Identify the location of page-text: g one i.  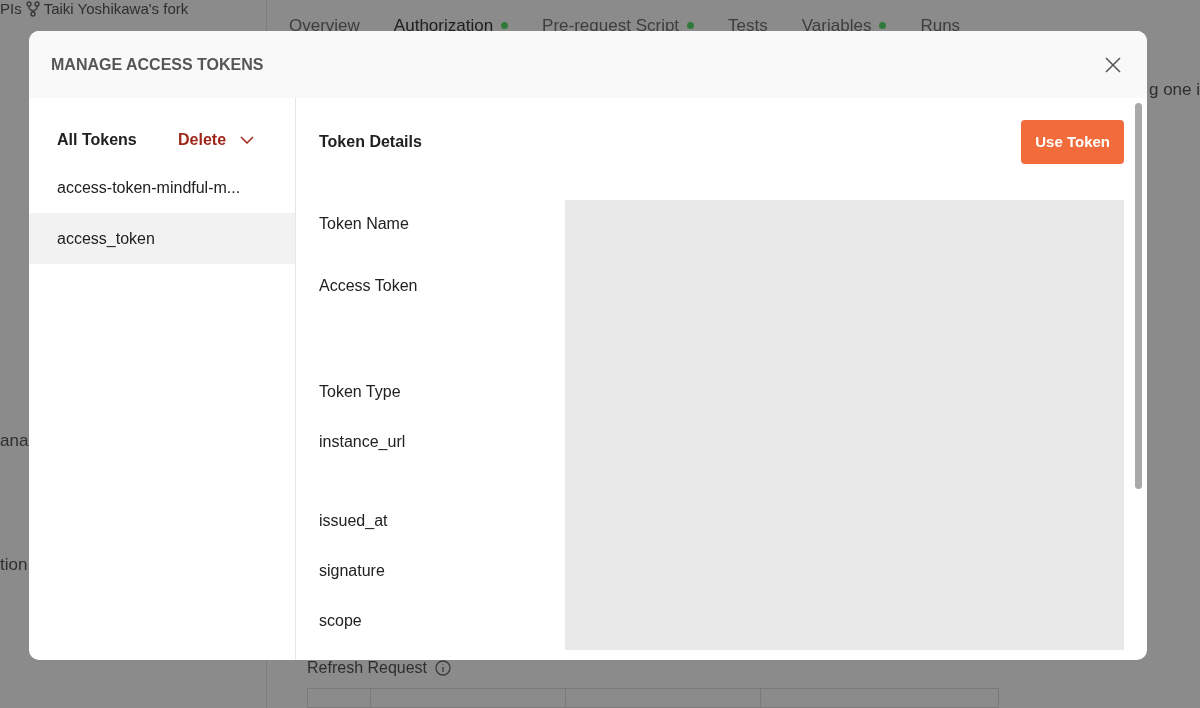
(1174, 89).